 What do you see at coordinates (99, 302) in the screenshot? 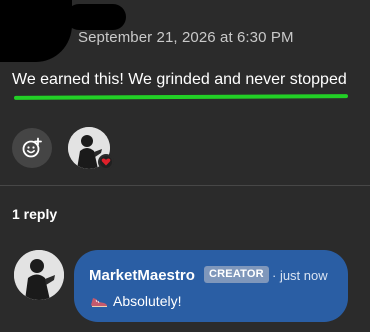
I see `shoe-icon` at bounding box center [99, 302].